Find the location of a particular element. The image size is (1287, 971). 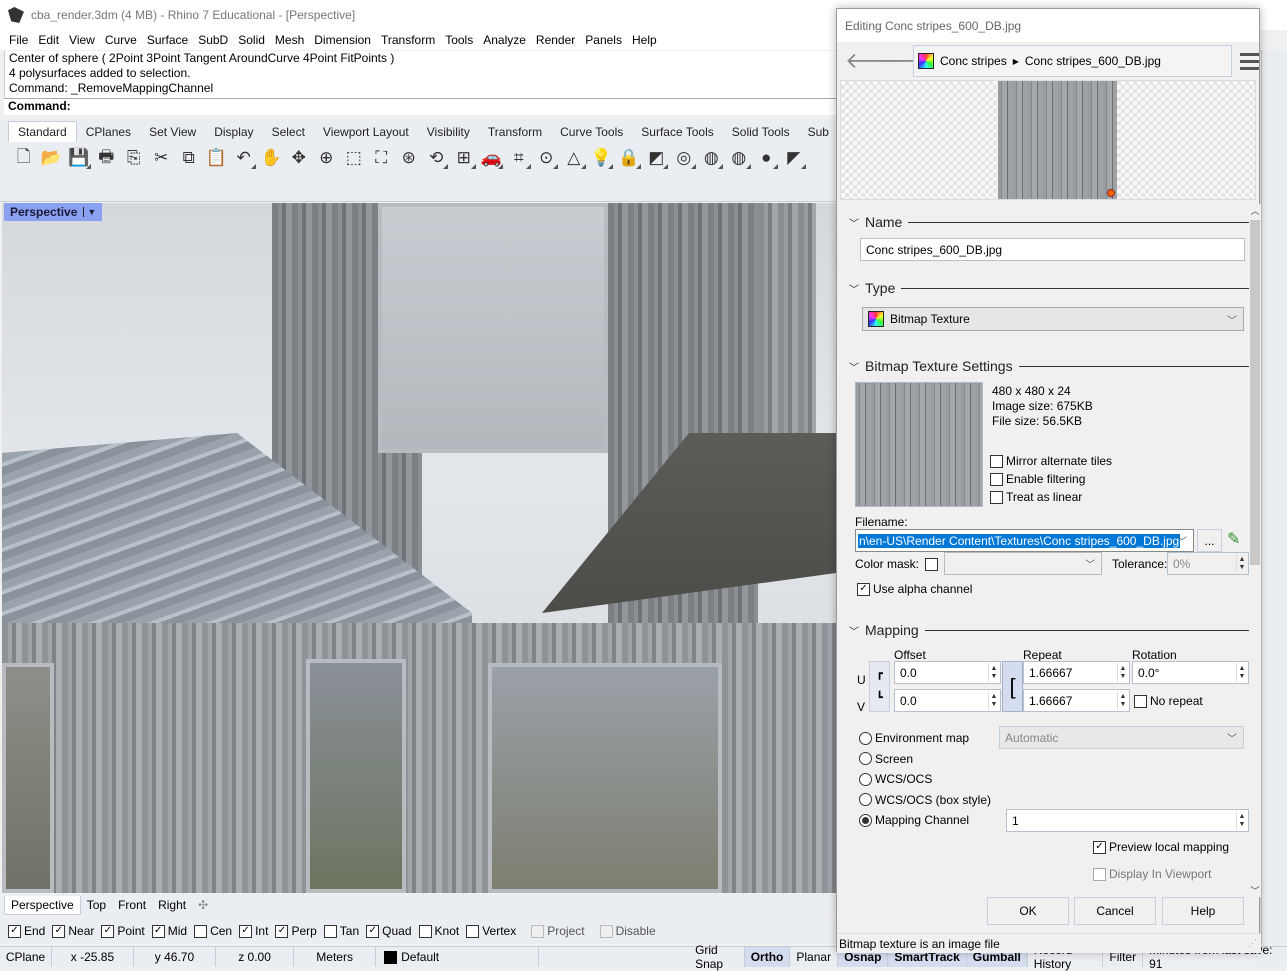

toolbar-tab-select: Select is located at coordinates (288, 132).